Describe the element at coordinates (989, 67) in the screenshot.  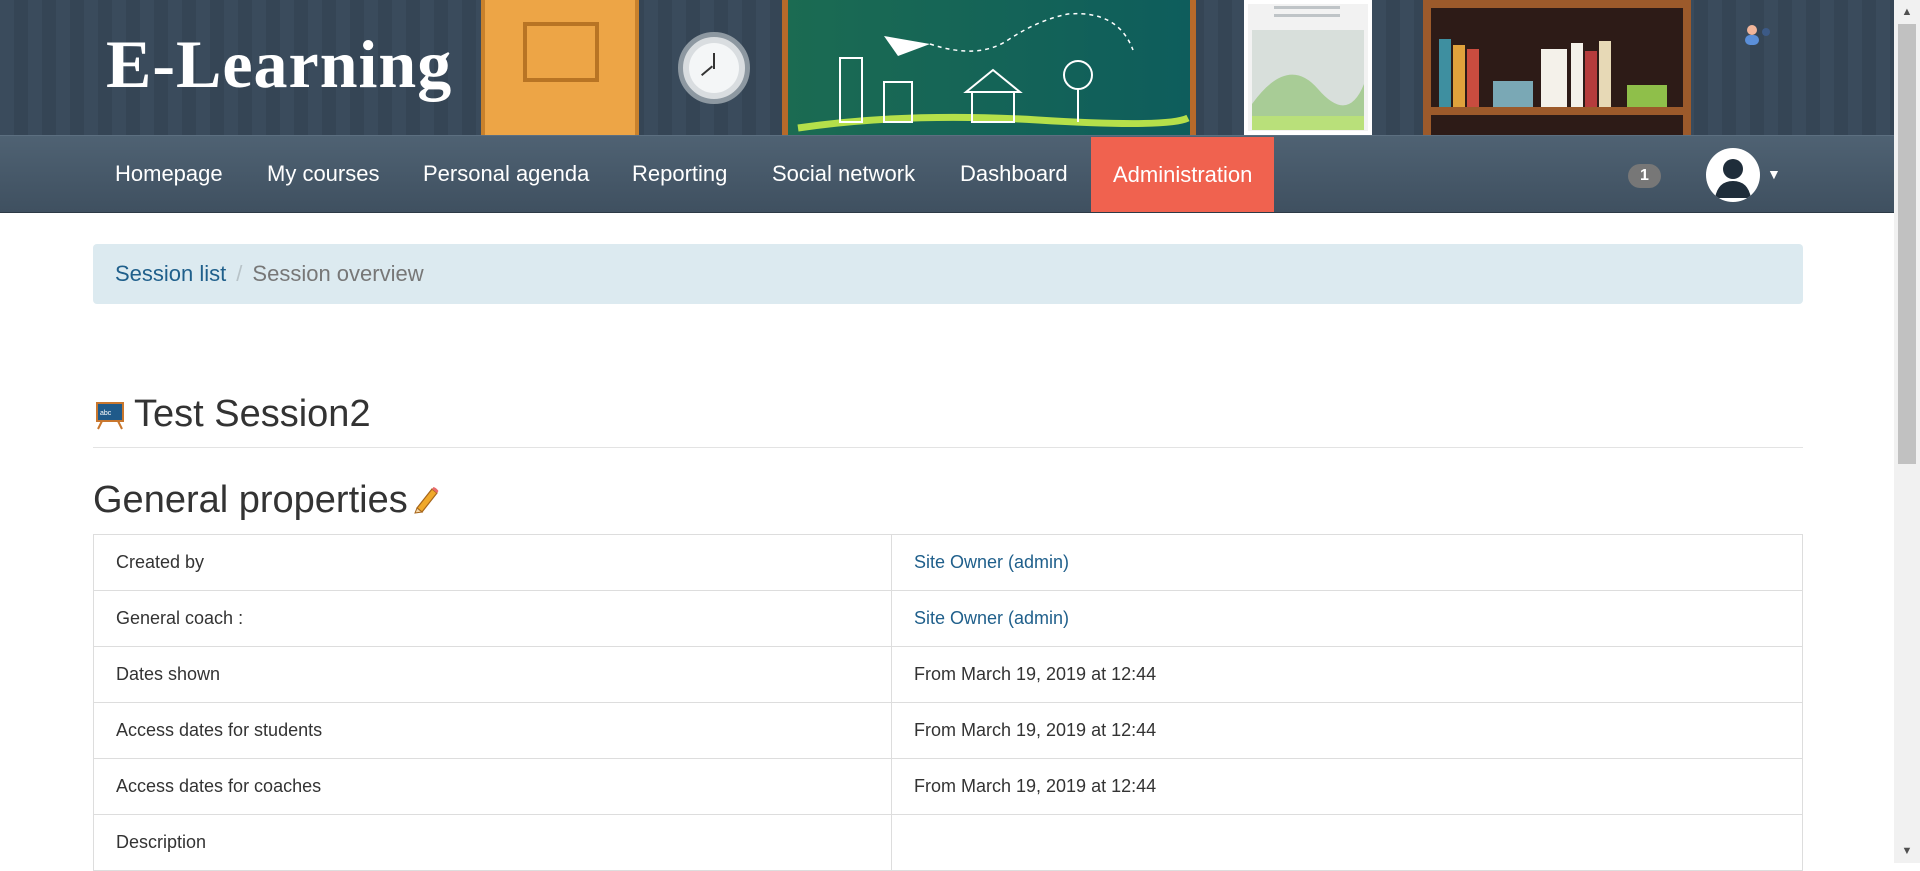
I see `banner-chalkboard-illustration` at that location.